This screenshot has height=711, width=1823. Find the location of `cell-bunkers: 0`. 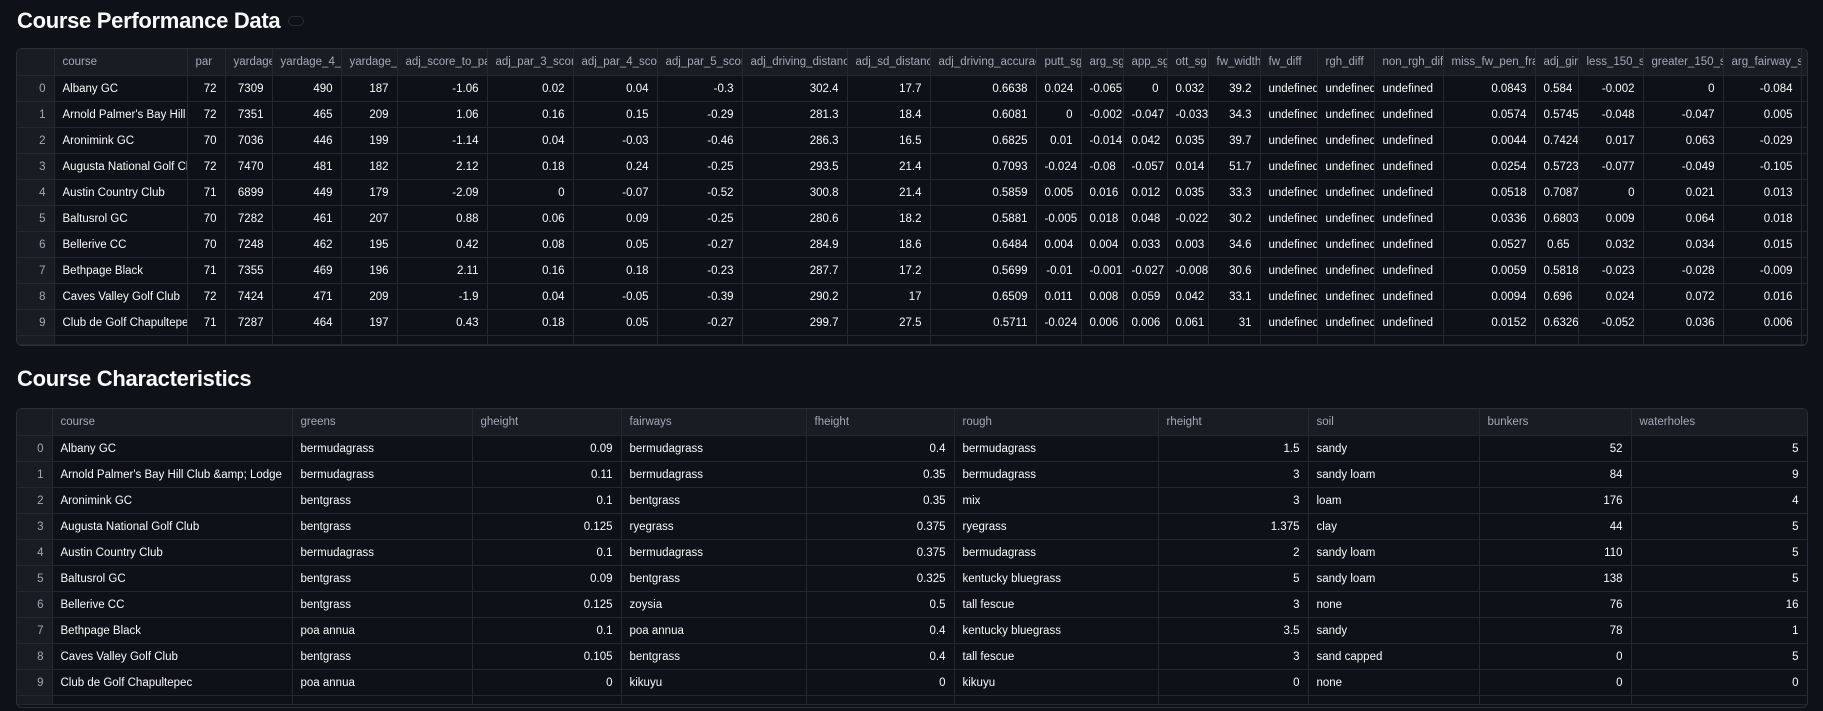

cell-bunkers: 0 is located at coordinates (1555, 656).